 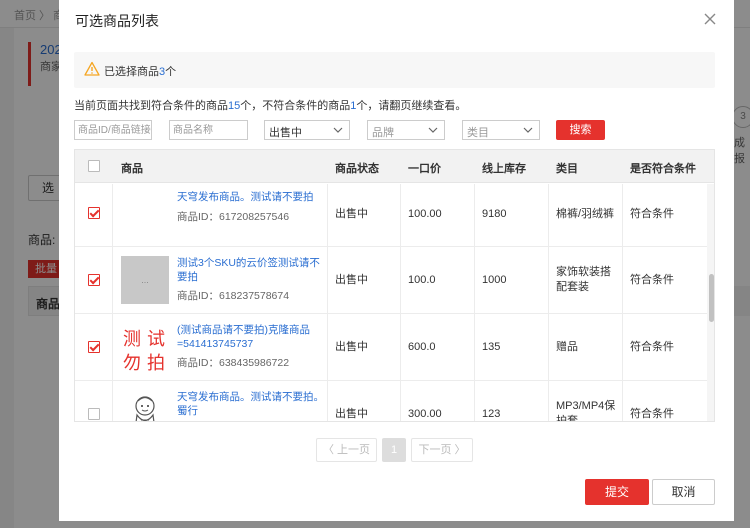 I want to click on product-name-link: (测试商品请不要拍)克隆商品=541413745737, so click(x=251, y=337).